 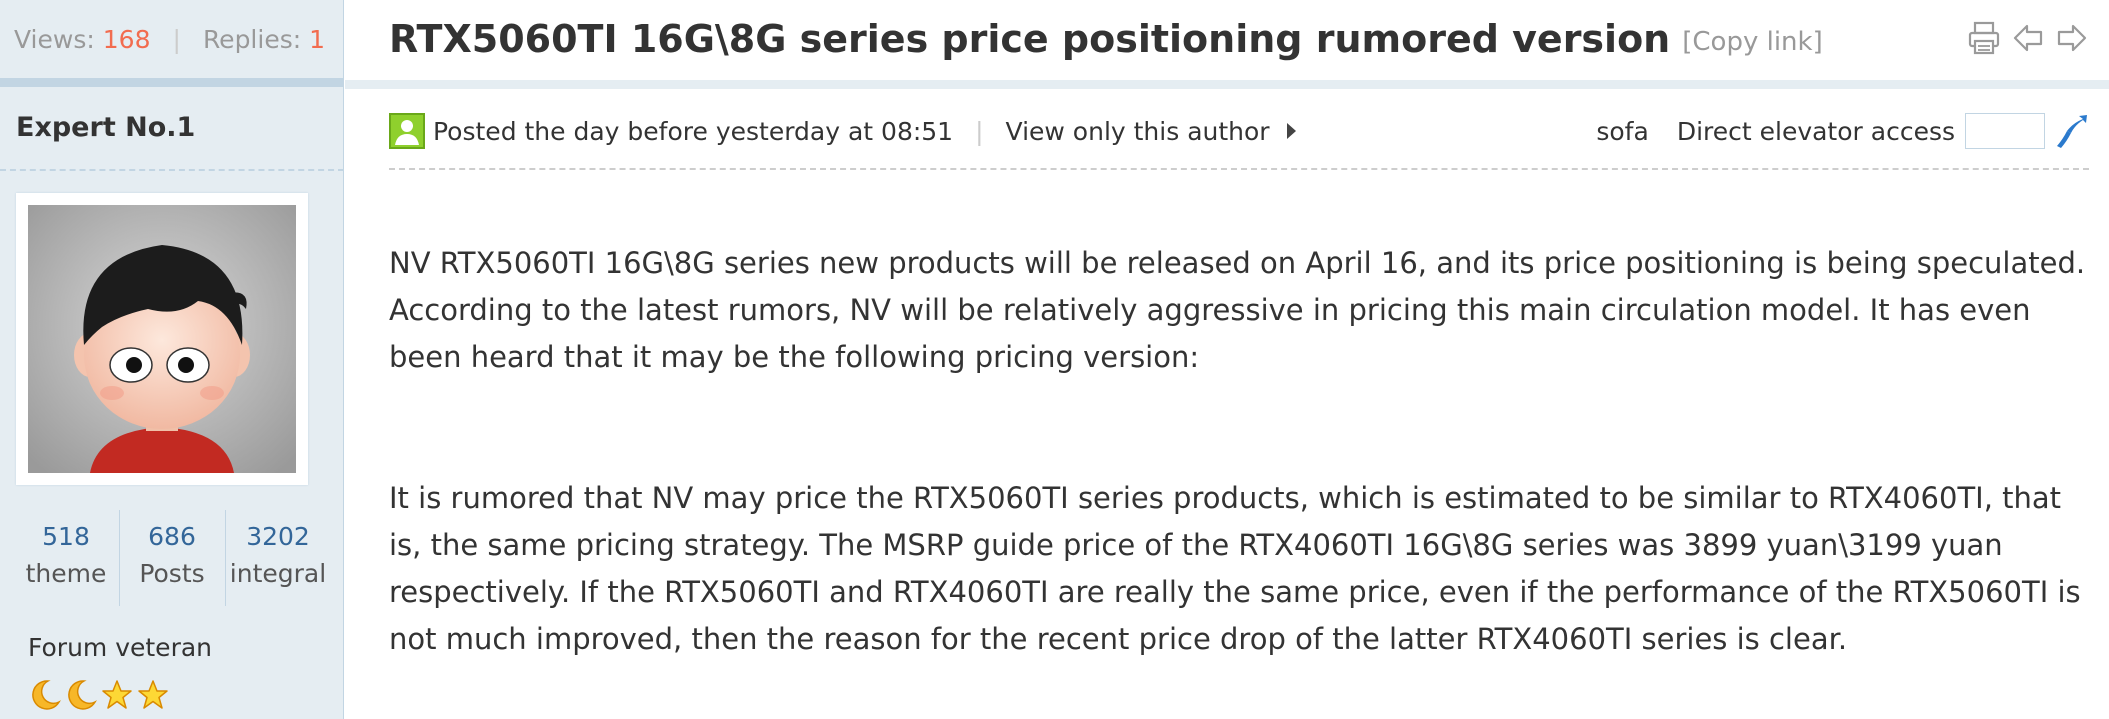 I want to click on author-stat-posts: 686 Posts, so click(x=173, y=558).